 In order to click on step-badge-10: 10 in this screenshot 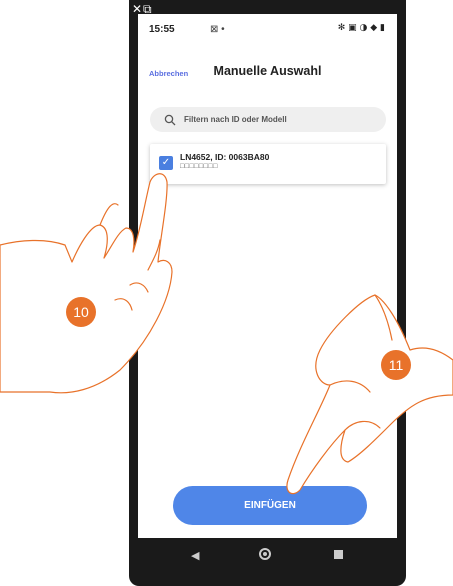, I will do `click(81, 312)`.